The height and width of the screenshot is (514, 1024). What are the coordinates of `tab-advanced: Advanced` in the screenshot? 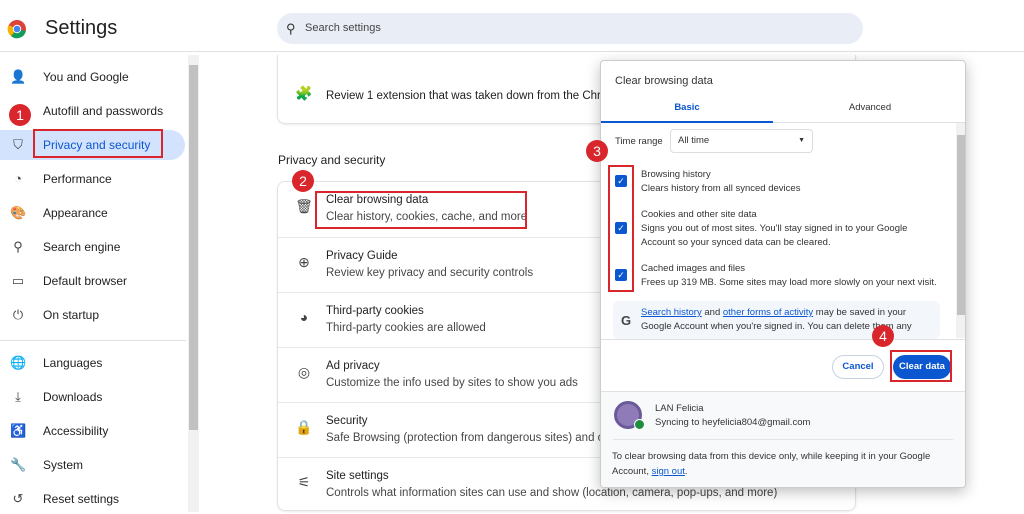 It's located at (869, 110).